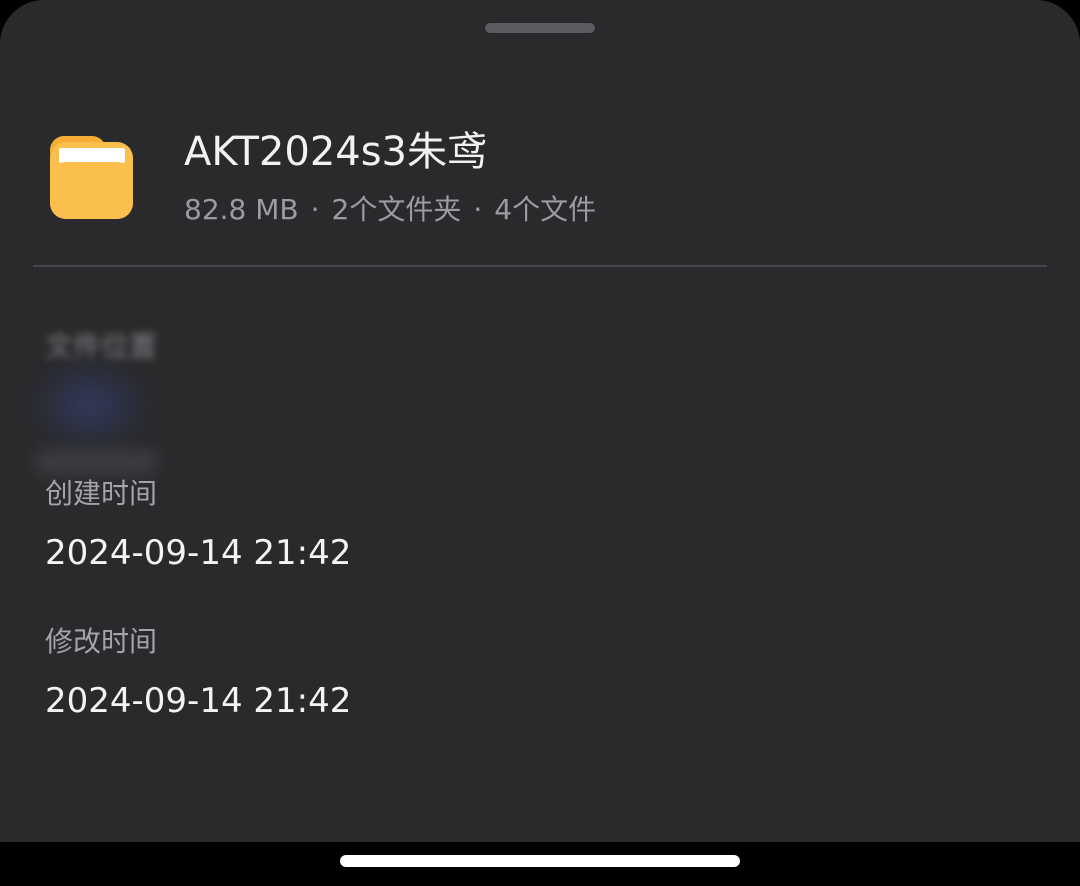 The width and height of the screenshot is (1080, 886). What do you see at coordinates (91, 177) in the screenshot?
I see `folder-icon` at bounding box center [91, 177].